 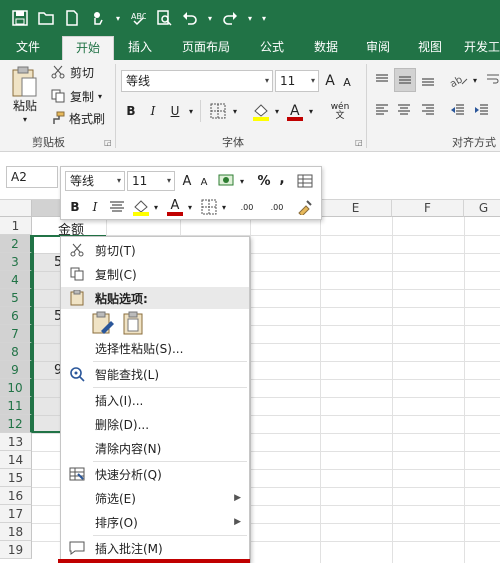 I want to click on decrease-font-size-button: A, so click(x=347, y=82).